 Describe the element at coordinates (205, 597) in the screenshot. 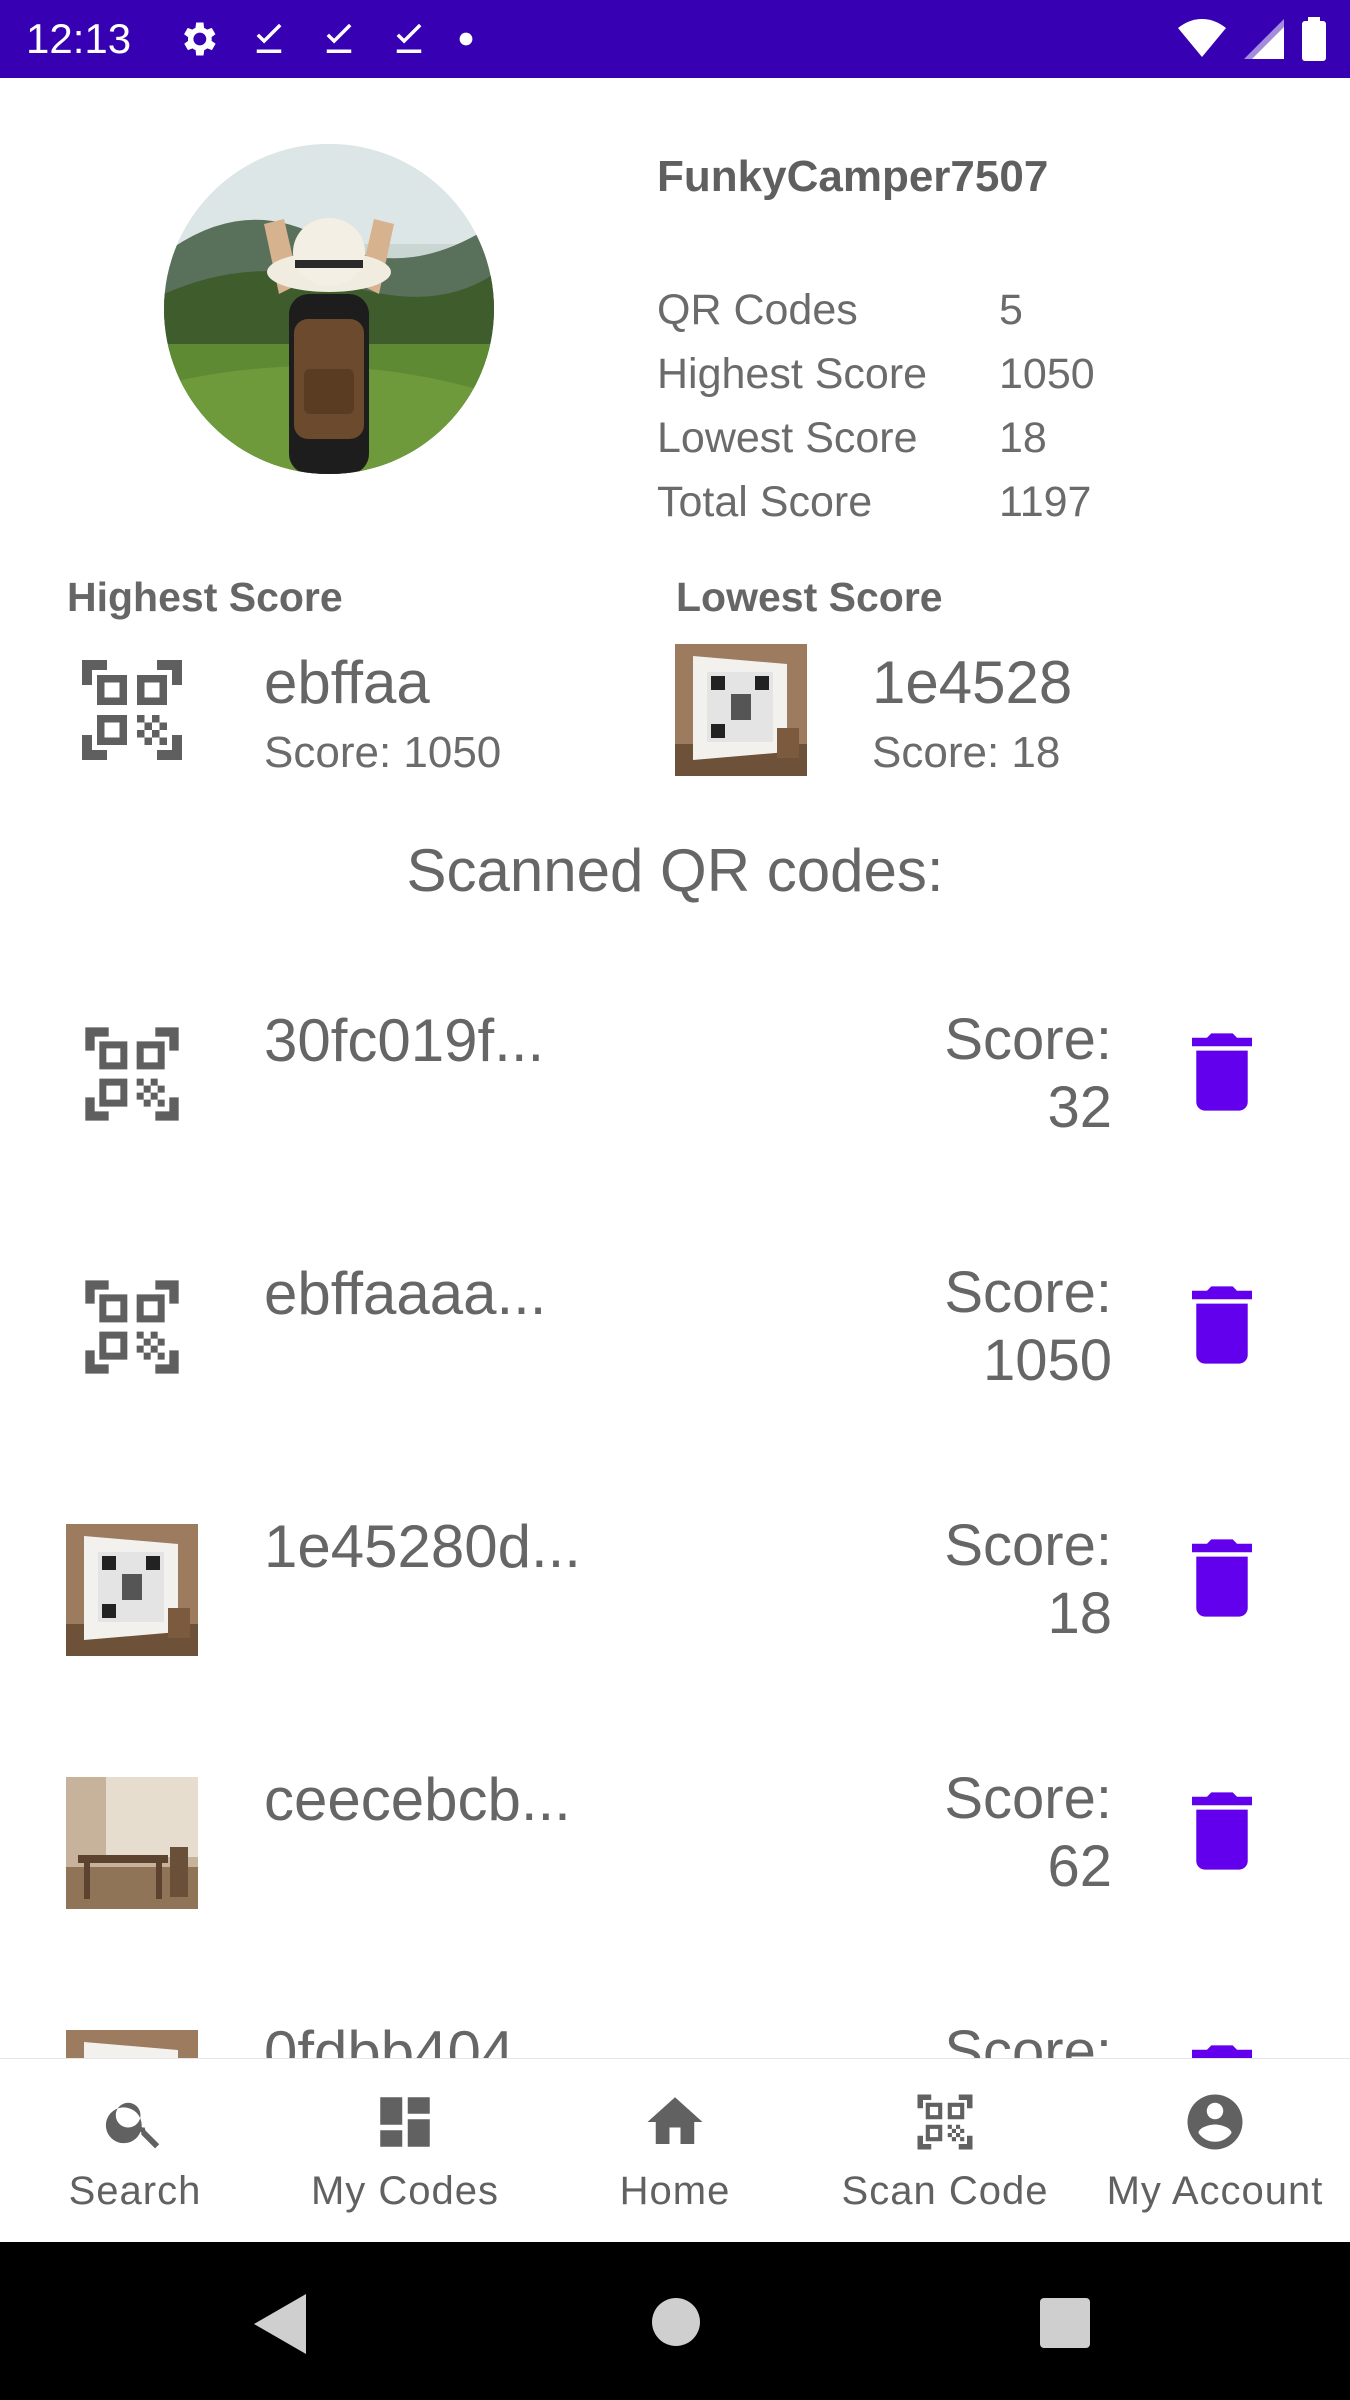

I see `highest-score-heading: Highest Score` at that location.